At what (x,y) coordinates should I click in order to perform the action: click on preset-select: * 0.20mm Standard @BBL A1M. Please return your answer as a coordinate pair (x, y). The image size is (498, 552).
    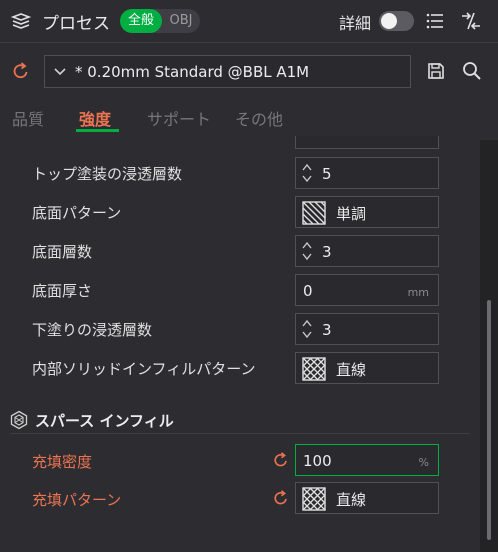
    Looking at the image, I should click on (227, 71).